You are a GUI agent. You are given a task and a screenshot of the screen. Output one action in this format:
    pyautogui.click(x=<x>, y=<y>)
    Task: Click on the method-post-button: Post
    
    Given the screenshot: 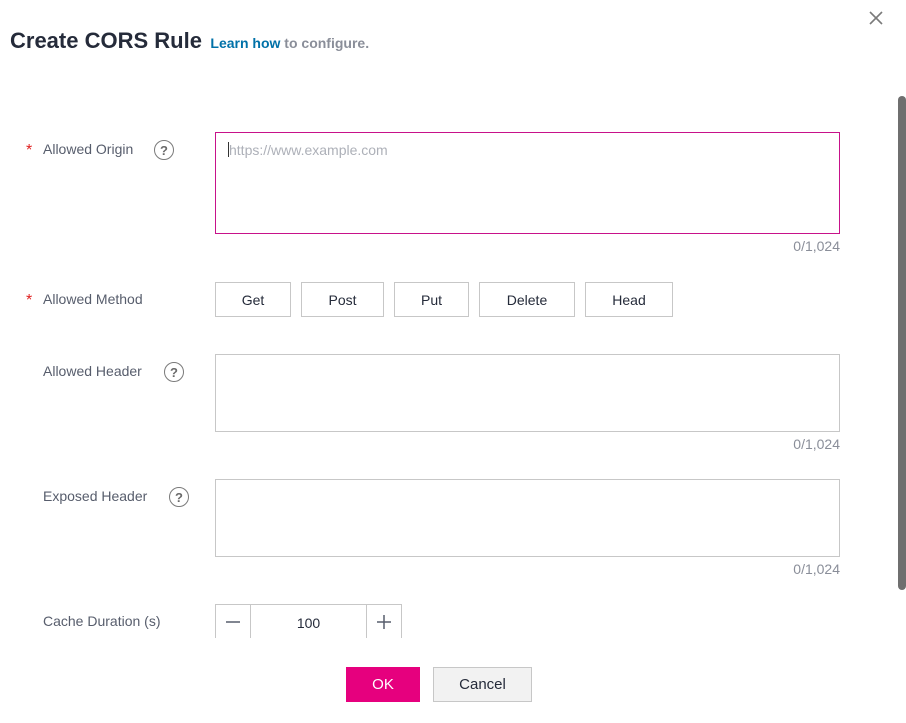 What is the action you would take?
    pyautogui.click(x=342, y=299)
    